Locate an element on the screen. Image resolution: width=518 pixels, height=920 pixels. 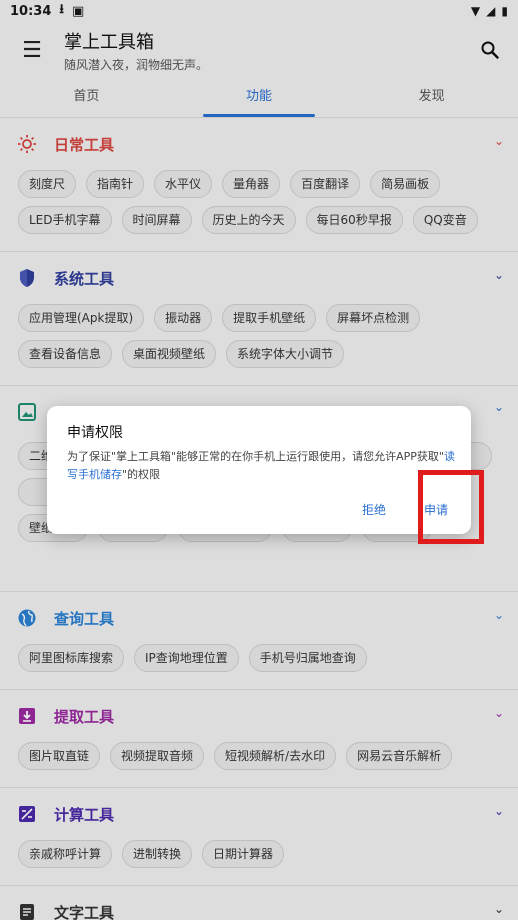
dialog-title: 申请权限 is located at coordinates (95, 433).